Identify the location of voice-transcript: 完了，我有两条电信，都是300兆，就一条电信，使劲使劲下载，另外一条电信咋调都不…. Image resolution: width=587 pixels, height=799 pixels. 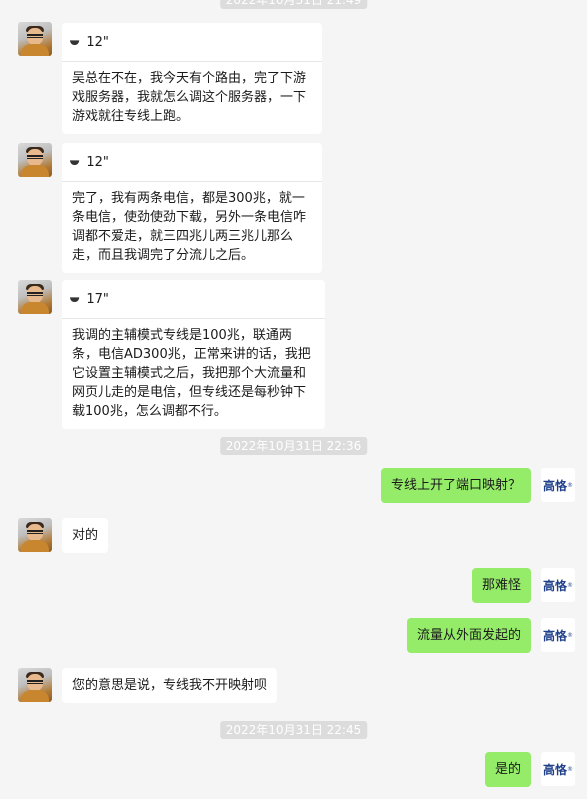
(189, 227).